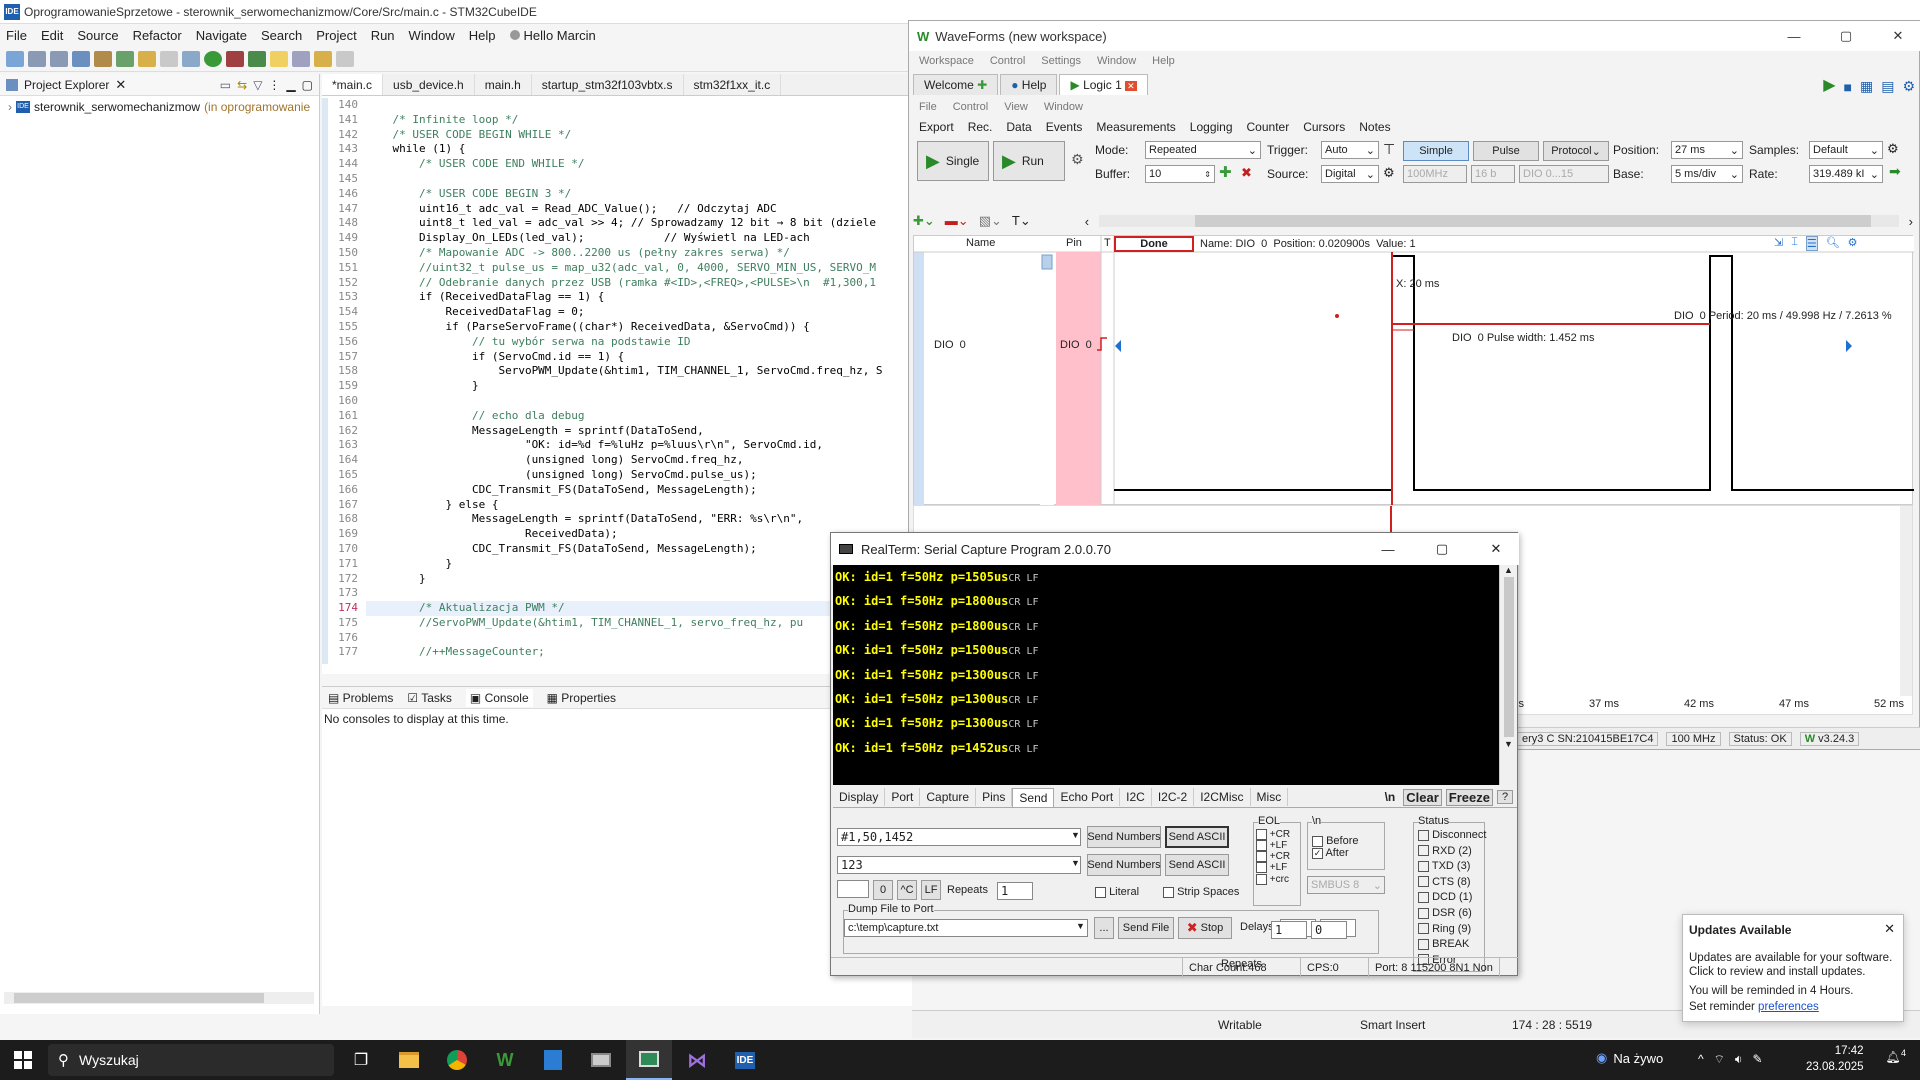  What do you see at coordinates (157, 35) in the screenshot?
I see `menu-refactor: Refactor` at bounding box center [157, 35].